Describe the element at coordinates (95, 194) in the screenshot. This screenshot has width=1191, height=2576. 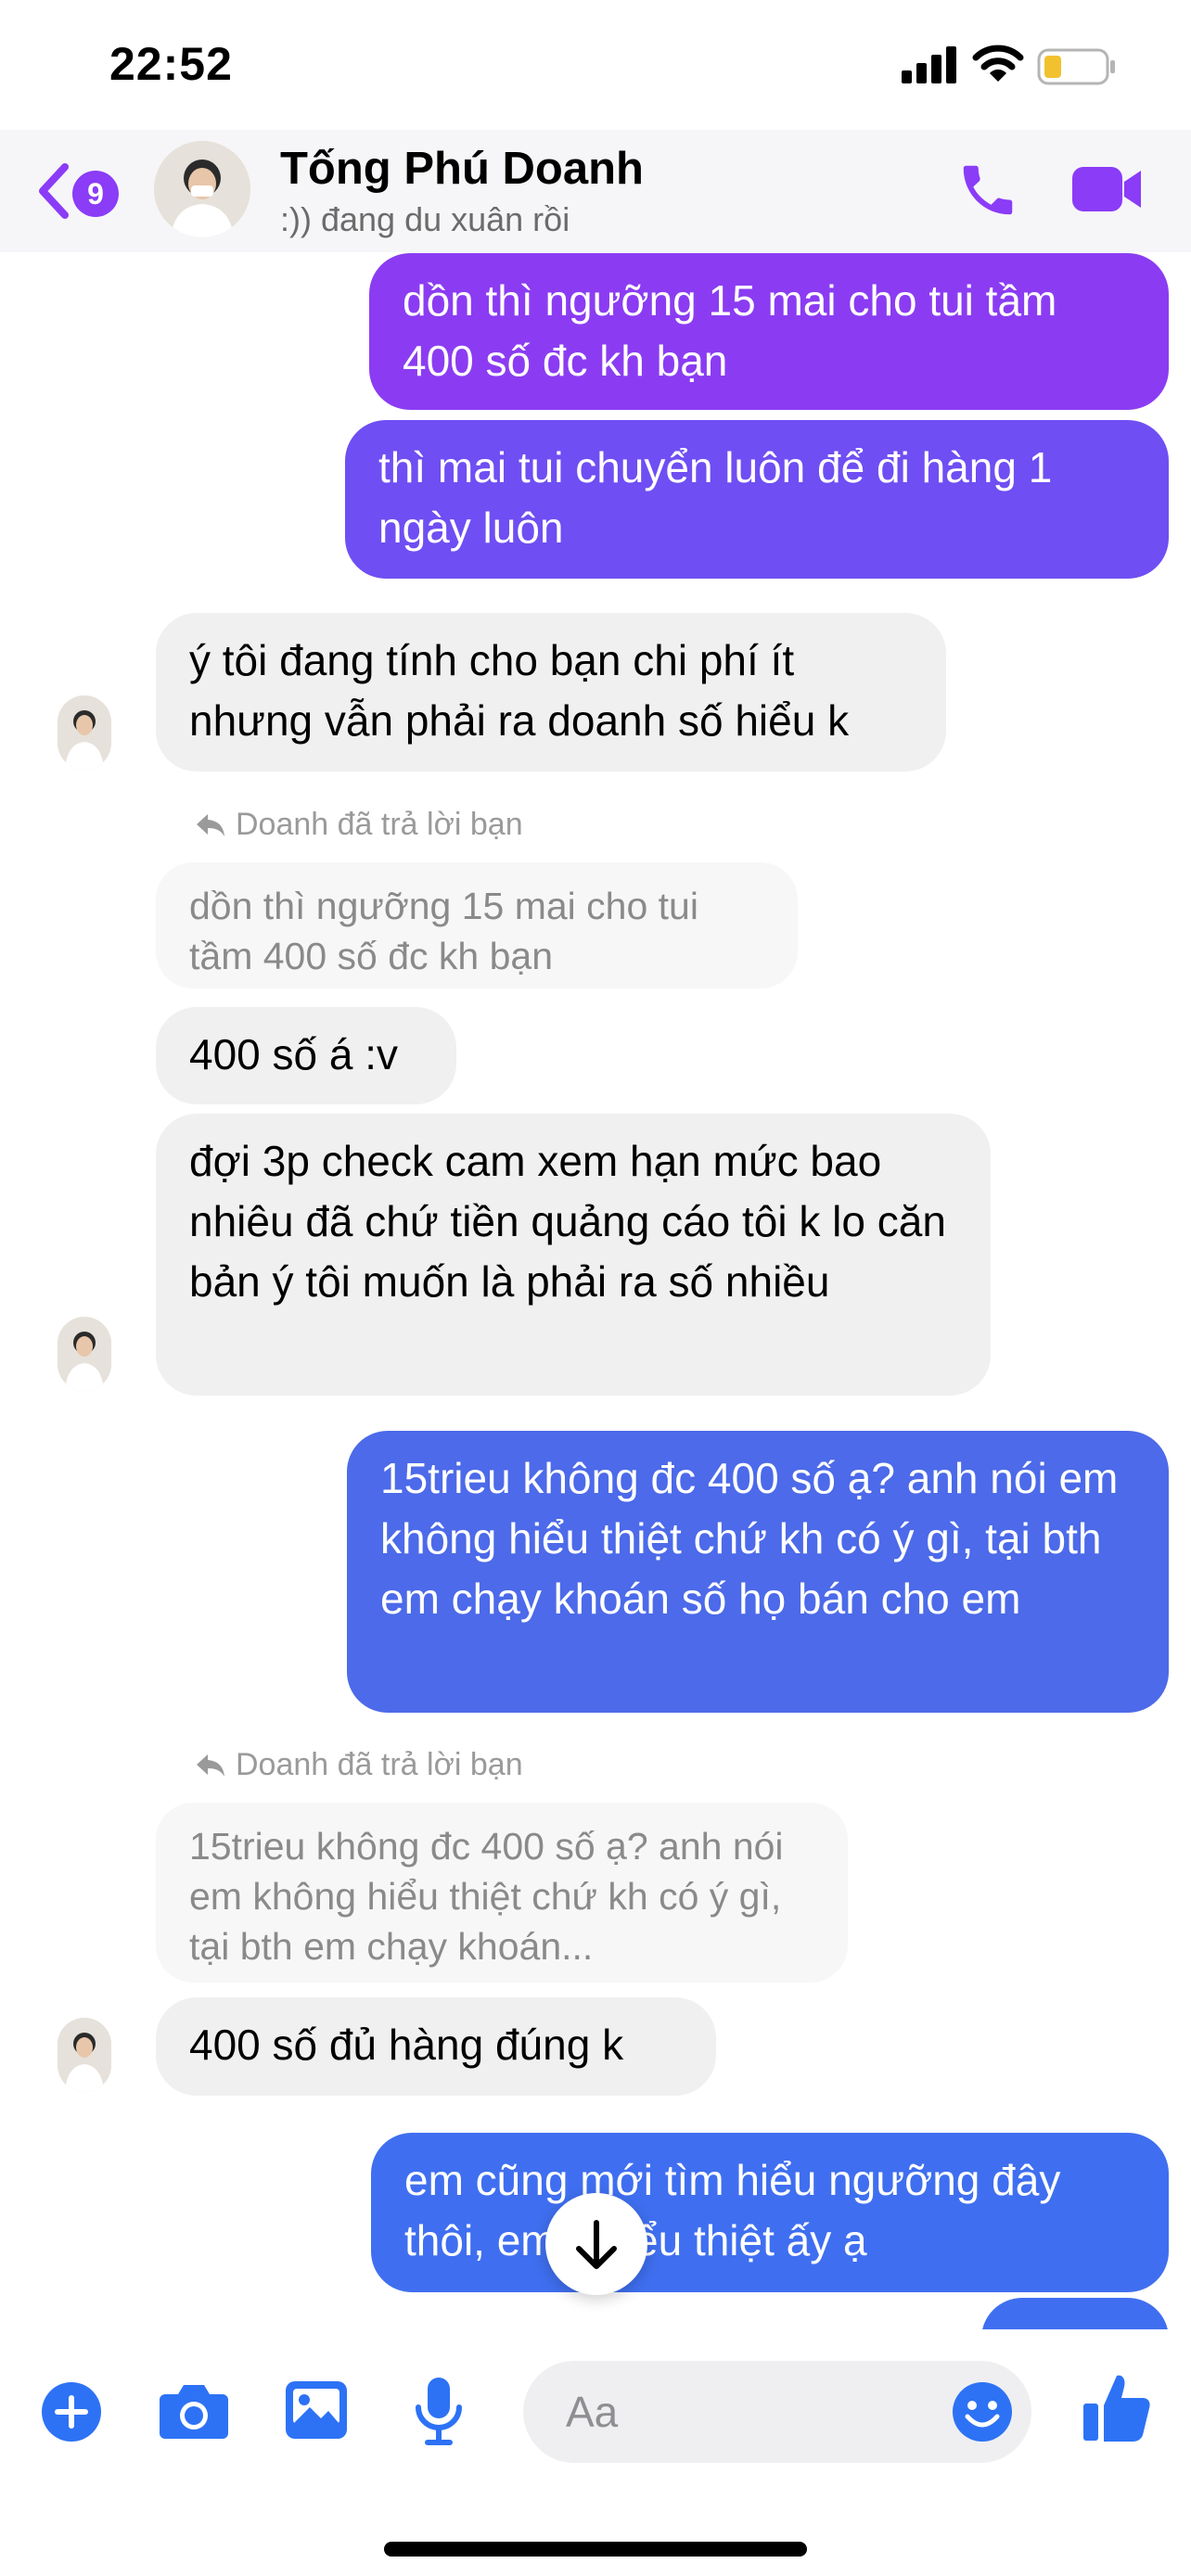
I see `unread-badge: 9` at that location.